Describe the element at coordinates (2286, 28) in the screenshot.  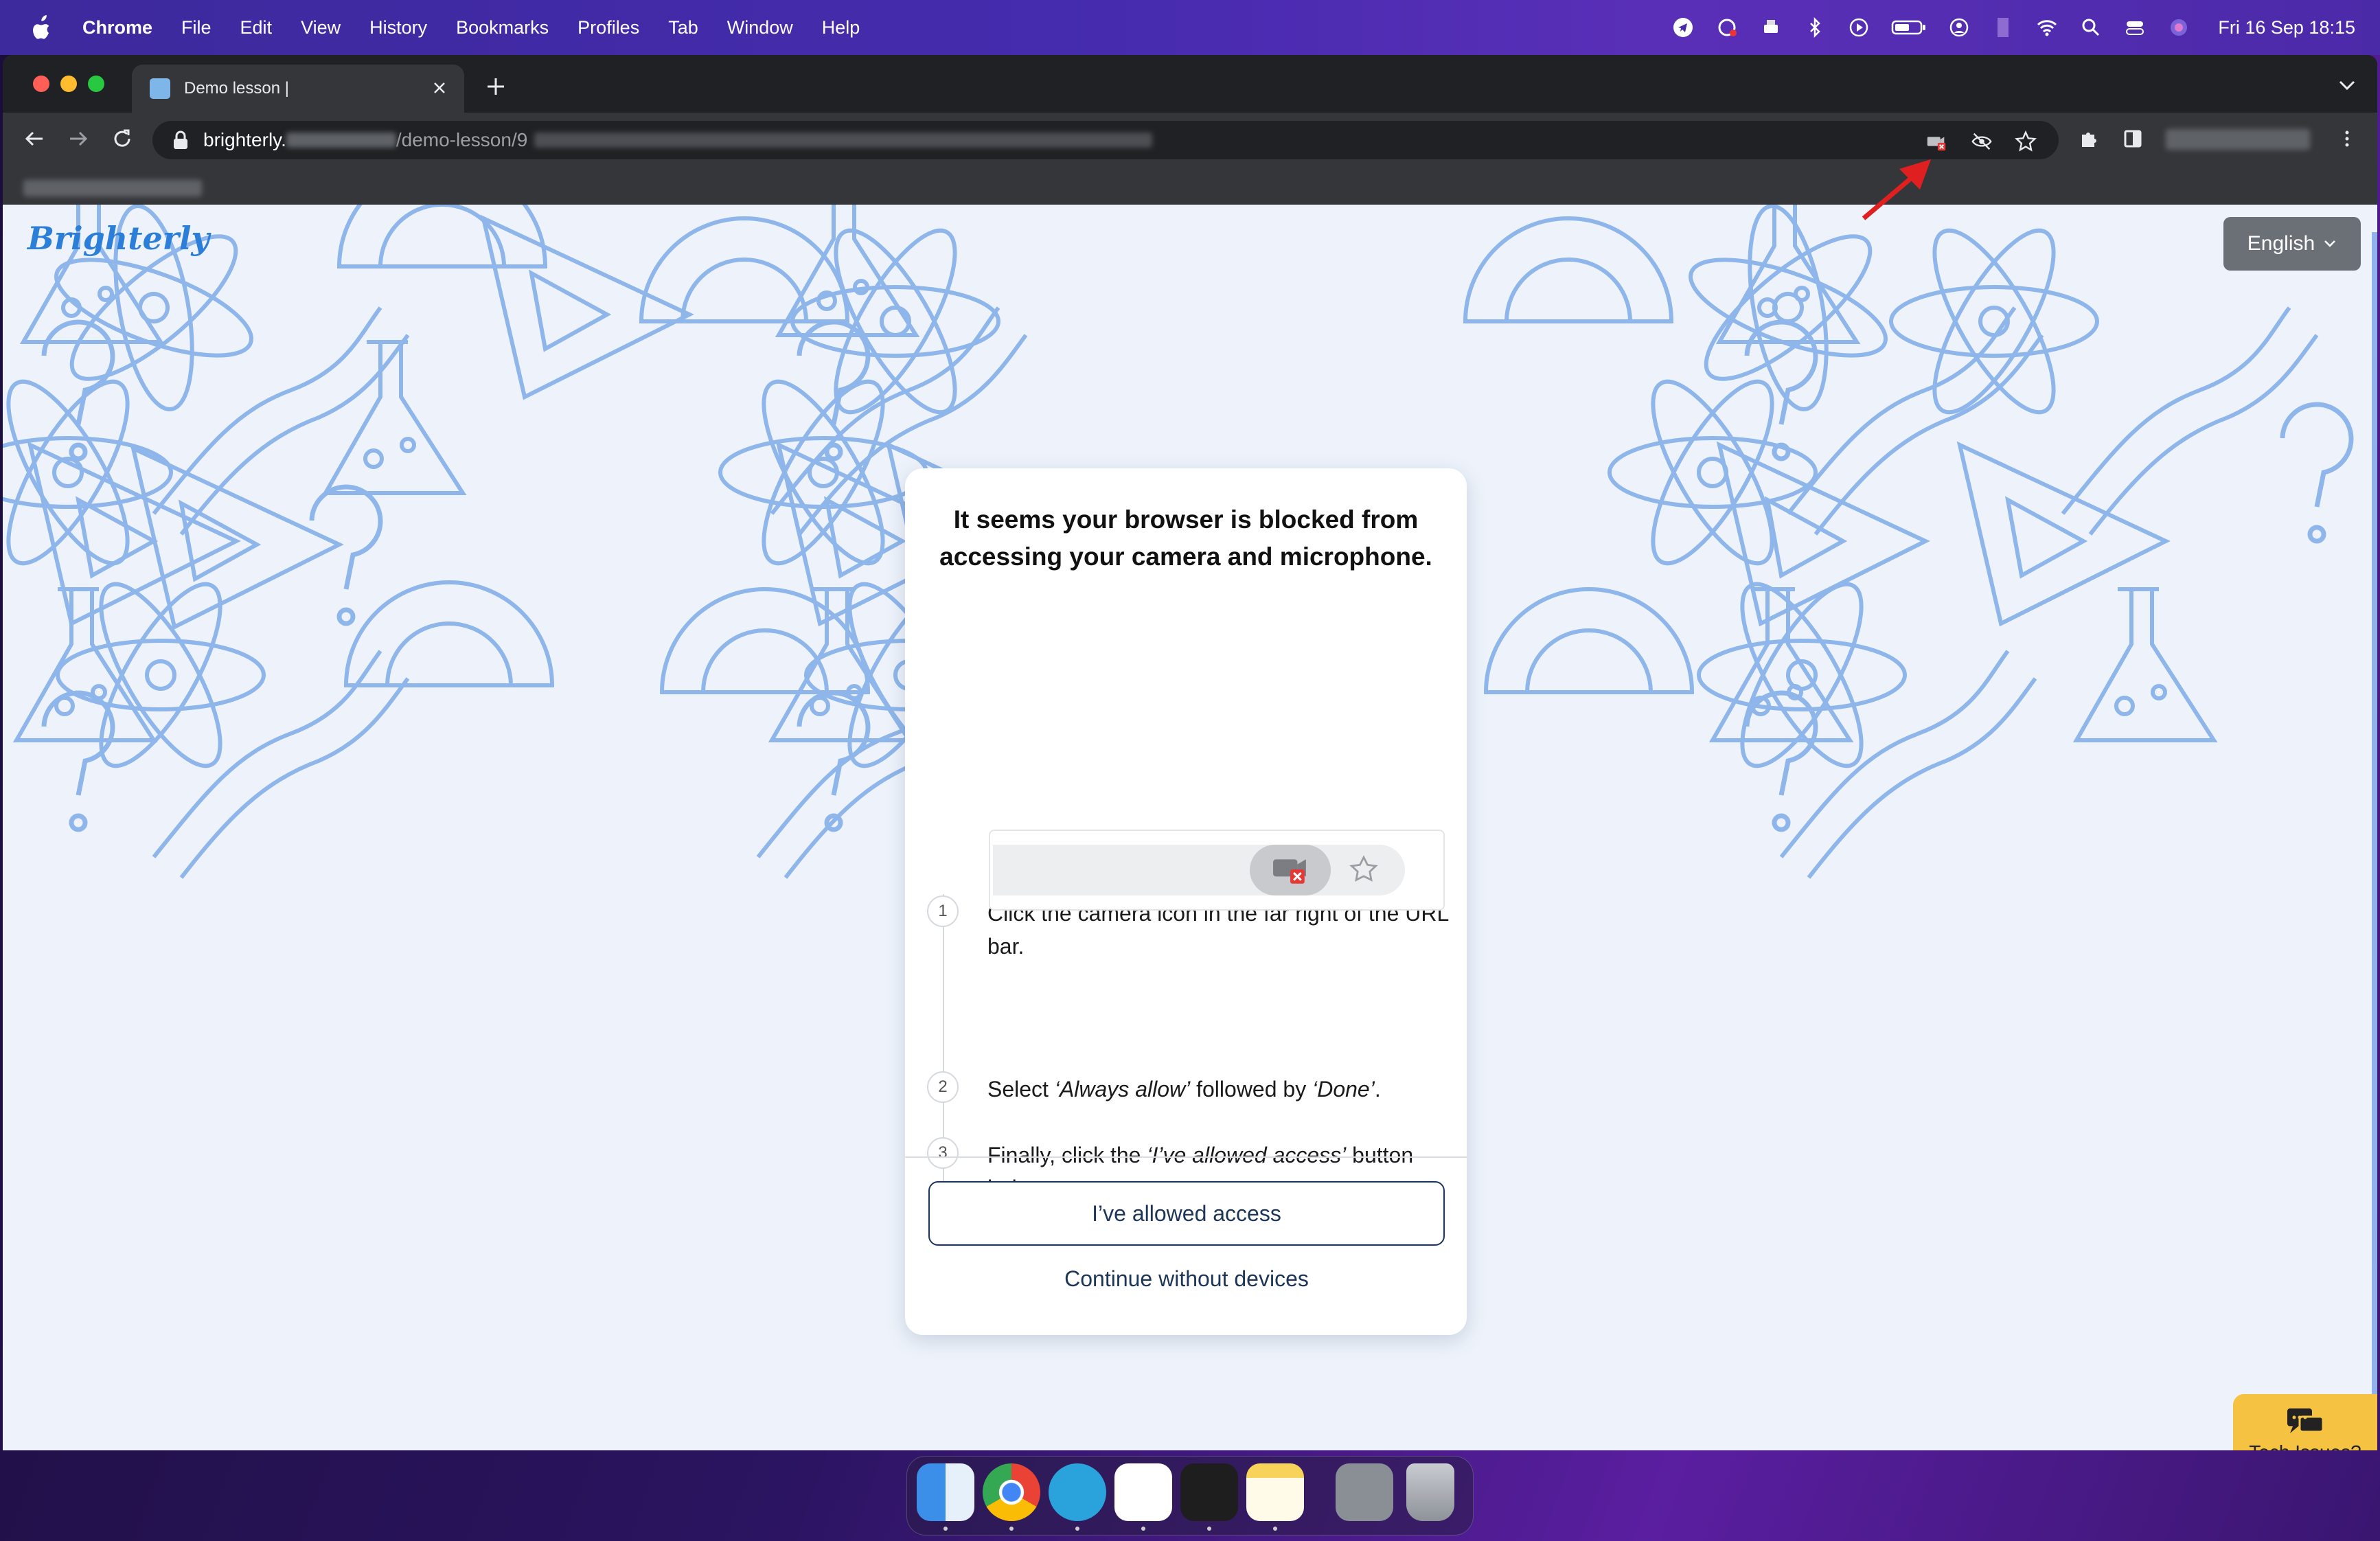
I see `menubar-clock: Fri 16 Sep 18:15` at that location.